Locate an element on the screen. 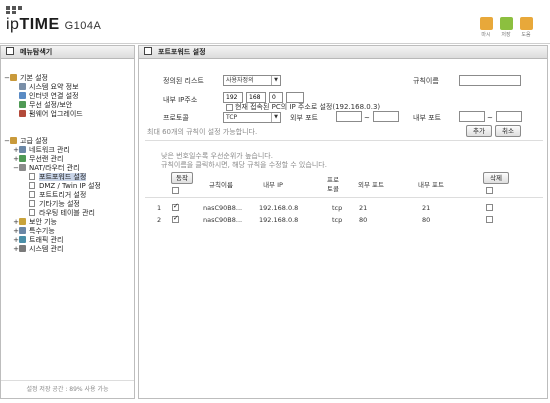 This screenshot has height=403, width=550. header-button-save: 저장 is located at coordinates (506, 27).